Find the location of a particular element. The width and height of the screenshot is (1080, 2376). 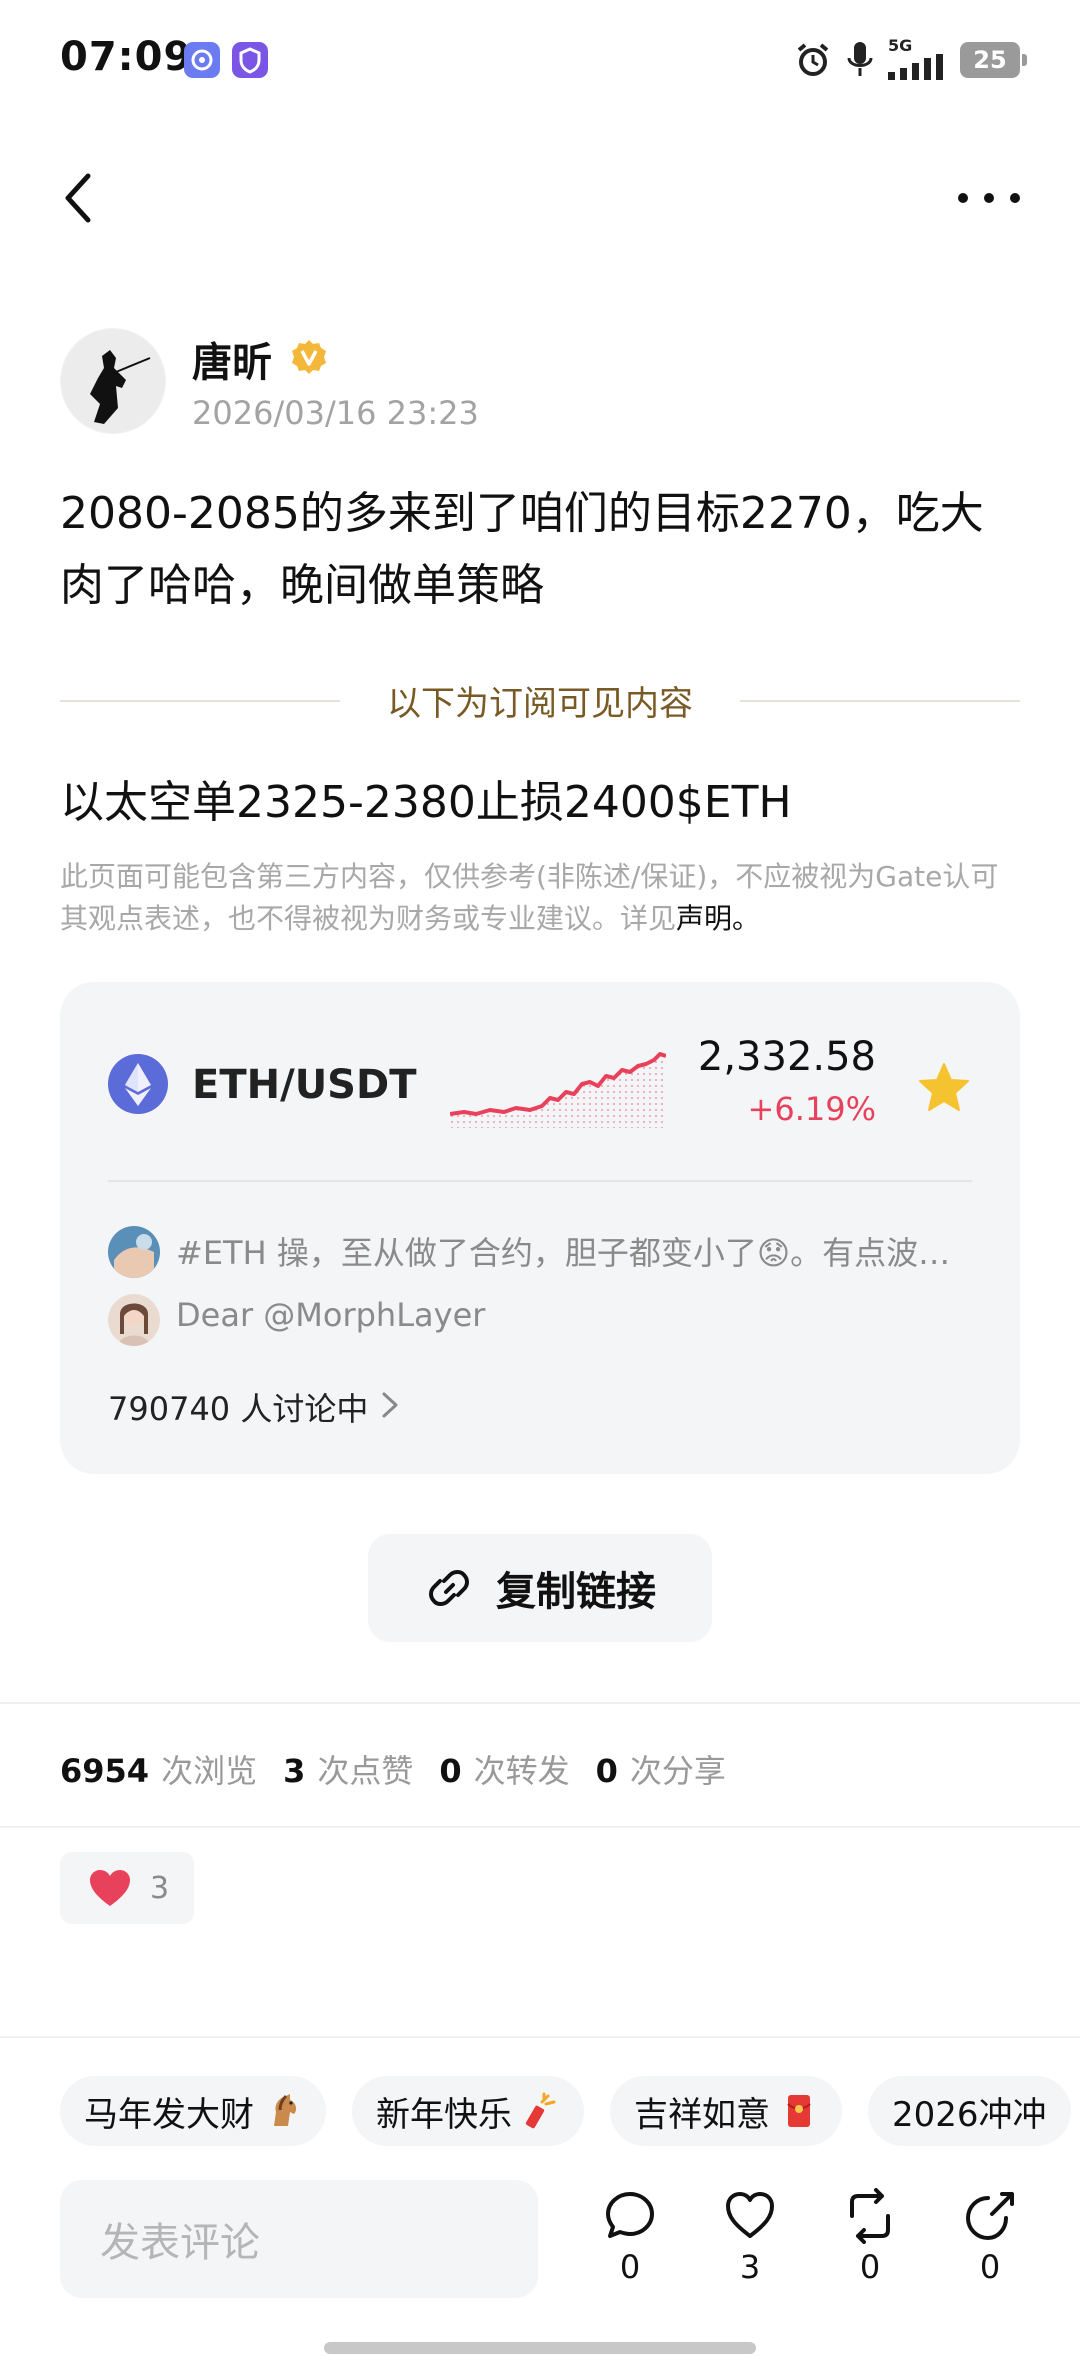

stat-shares: 0 次分享 is located at coordinates (661, 1769).